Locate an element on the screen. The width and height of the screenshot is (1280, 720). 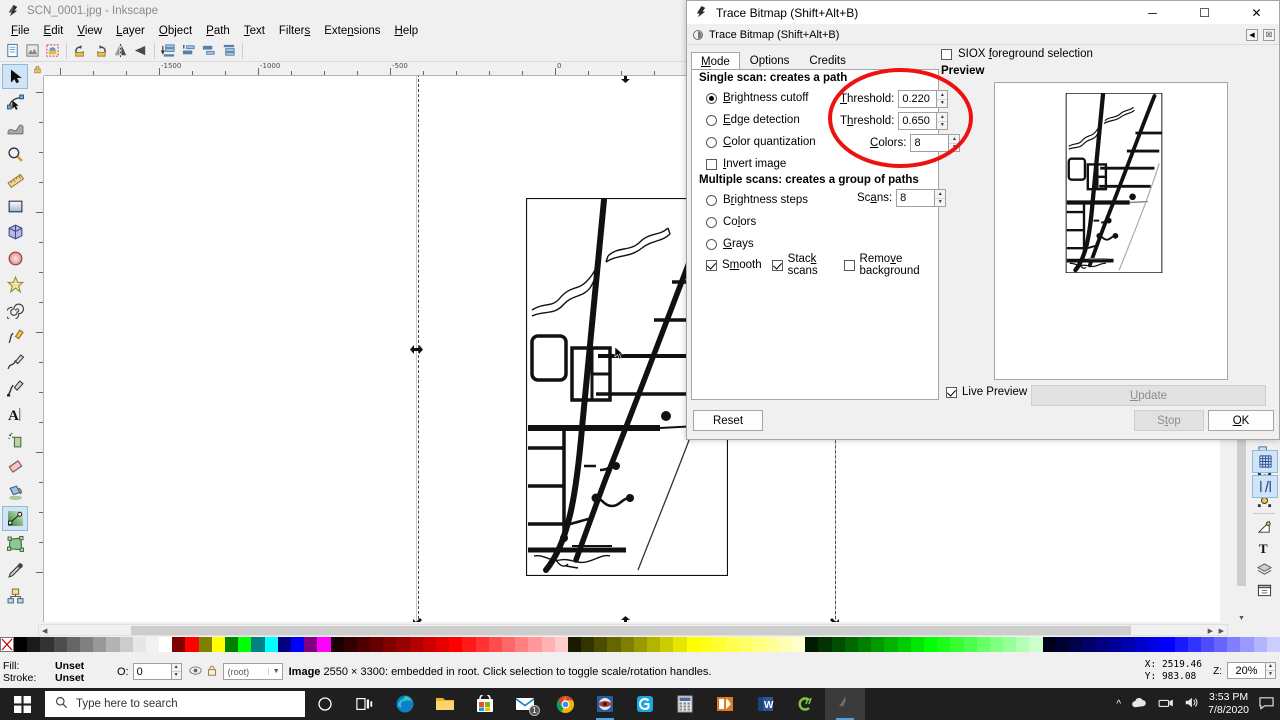
lock-icon is located at coordinates (212, 672).